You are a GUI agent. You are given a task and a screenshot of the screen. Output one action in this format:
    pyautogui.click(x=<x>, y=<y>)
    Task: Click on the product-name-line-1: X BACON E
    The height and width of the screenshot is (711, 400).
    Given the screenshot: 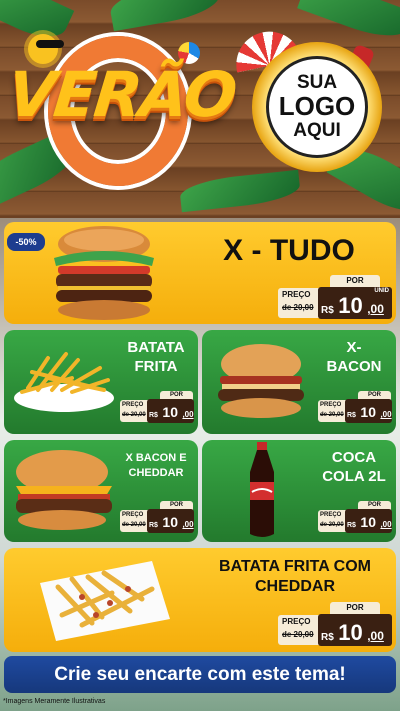 What is the action you would take?
    pyautogui.click(x=156, y=458)
    